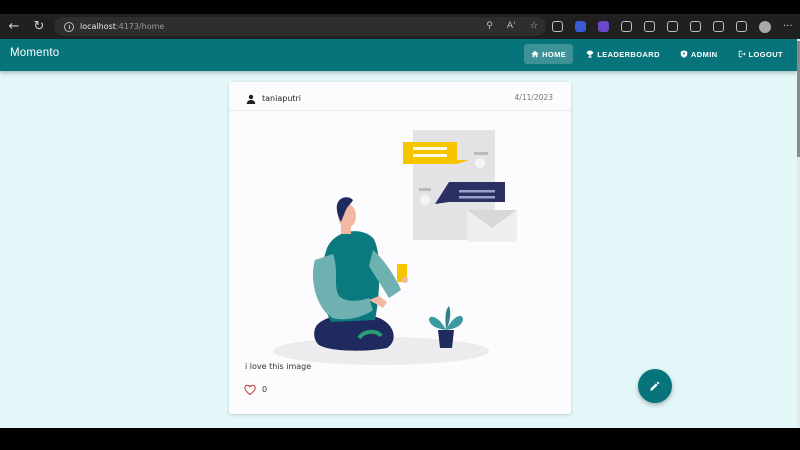 The image size is (800, 450). What do you see at coordinates (34, 53) in the screenshot?
I see `brand-title: Momento` at bounding box center [34, 53].